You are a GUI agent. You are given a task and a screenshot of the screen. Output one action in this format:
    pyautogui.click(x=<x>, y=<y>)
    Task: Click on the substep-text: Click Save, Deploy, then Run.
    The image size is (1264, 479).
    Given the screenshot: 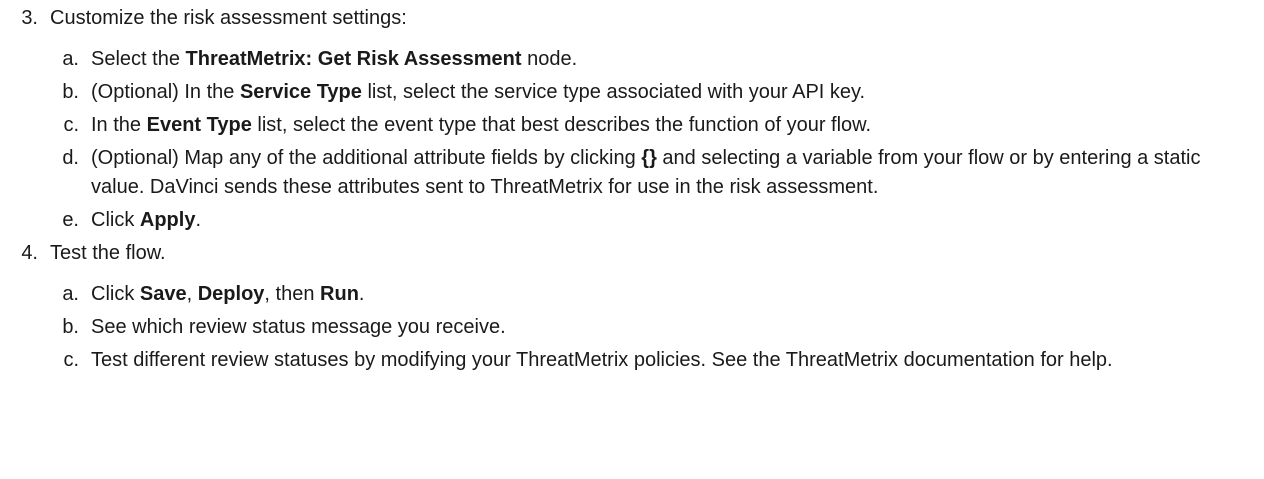 What is the action you would take?
    pyautogui.click(x=671, y=294)
    